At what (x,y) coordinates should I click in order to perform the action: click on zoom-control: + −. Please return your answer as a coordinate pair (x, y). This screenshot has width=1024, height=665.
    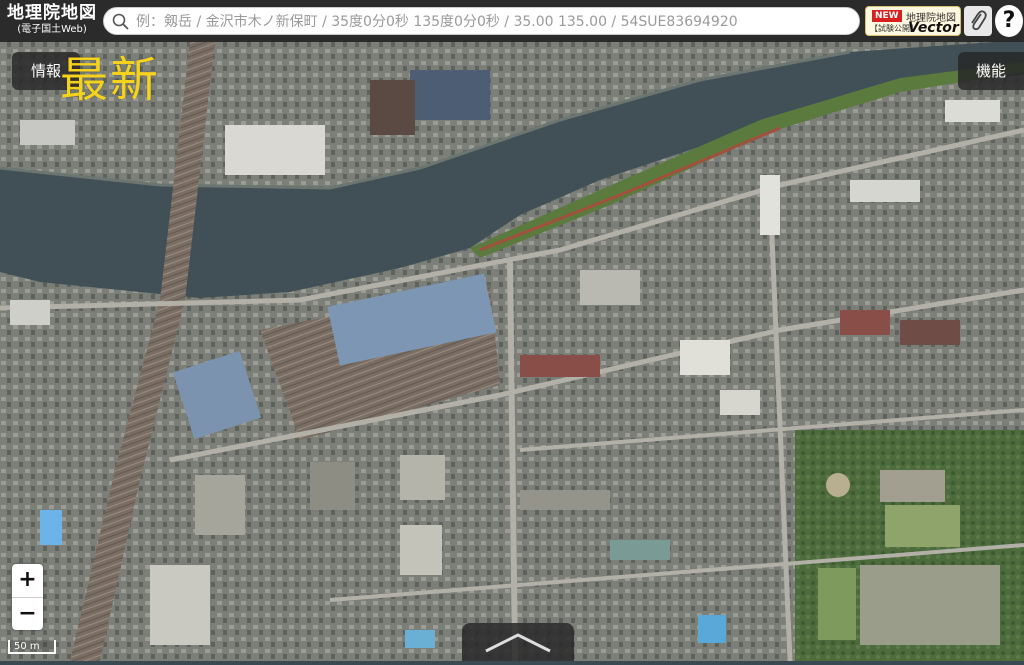
    Looking at the image, I should click on (27, 597).